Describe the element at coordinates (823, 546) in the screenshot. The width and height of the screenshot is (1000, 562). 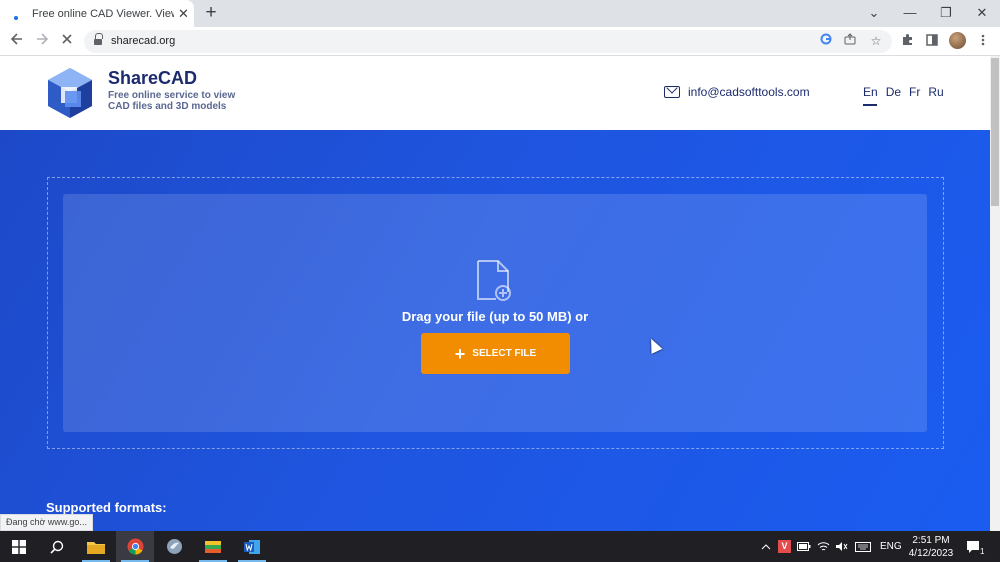
I see `wifi-icon` at that location.